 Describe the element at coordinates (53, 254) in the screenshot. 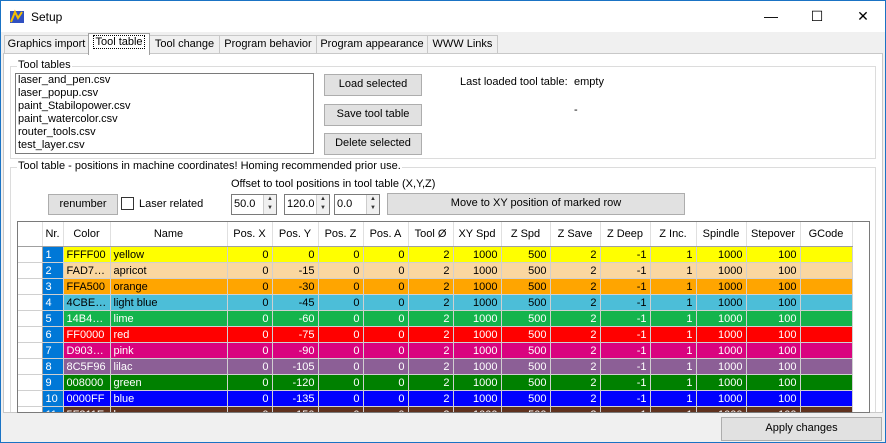

I see `cell-nr: 1` at that location.